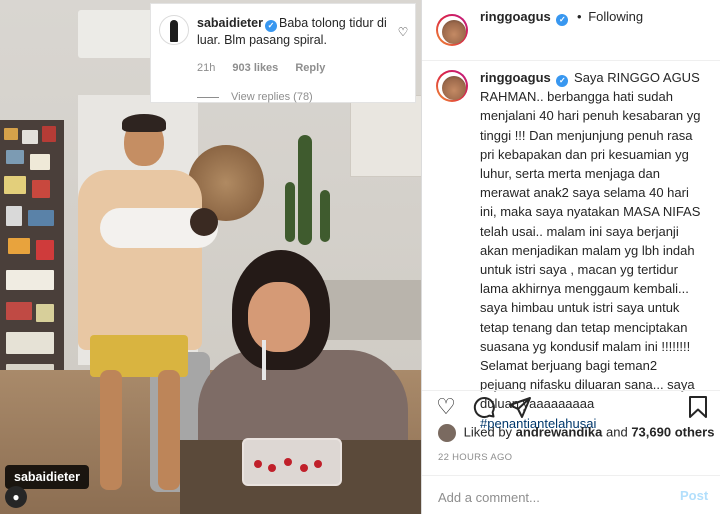  What do you see at coordinates (559, 431) in the screenshot?
I see `liker-username: andrewandika` at bounding box center [559, 431].